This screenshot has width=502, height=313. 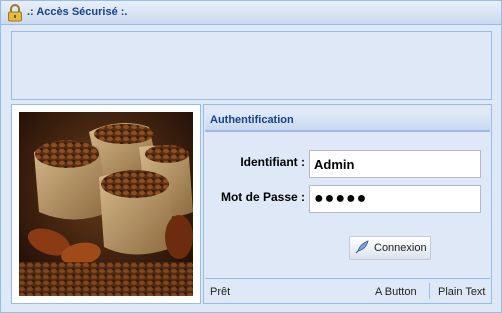 I want to click on status-bar: Prêt A Button Plain Text, so click(x=347, y=290).